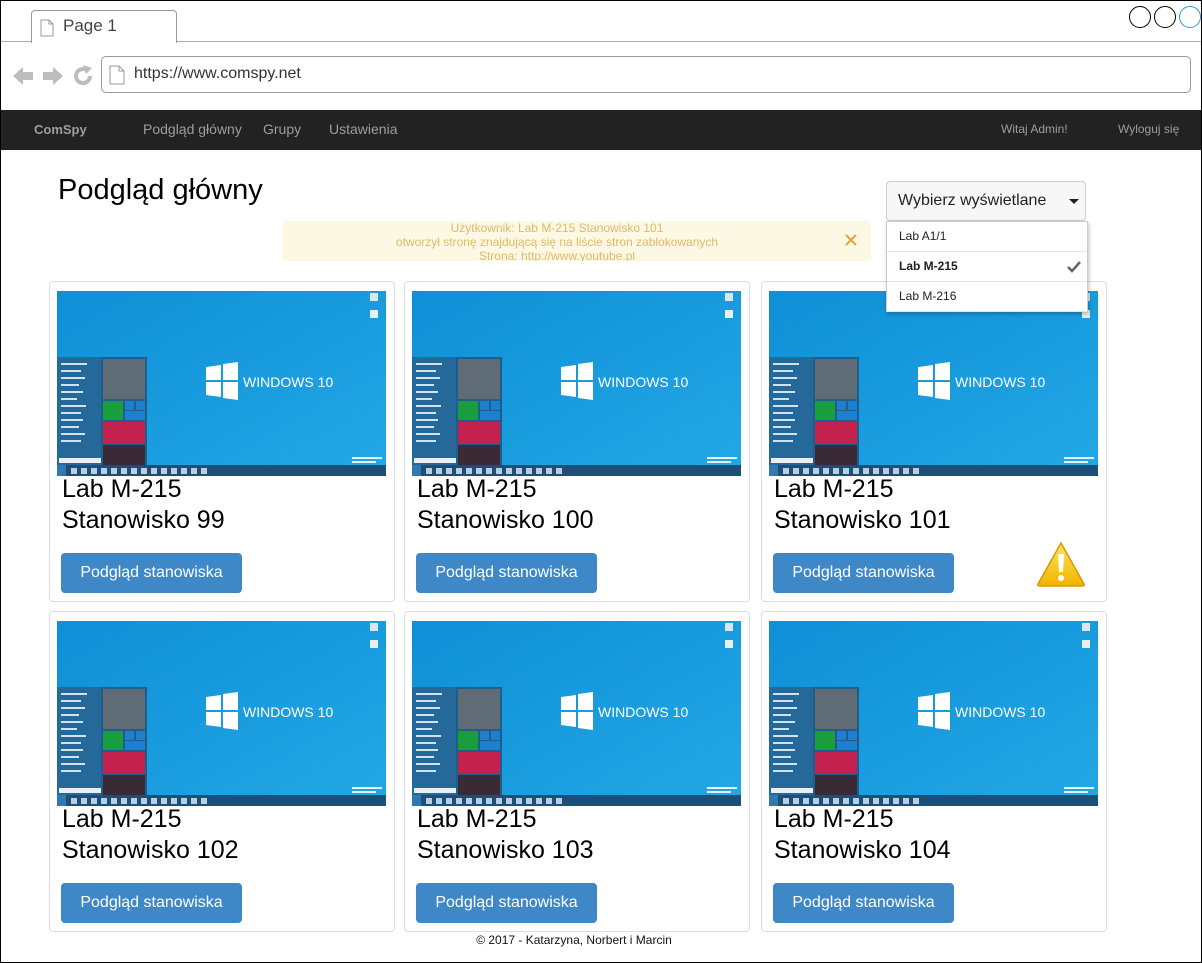 Image resolution: width=1202 pixels, height=963 pixels. I want to click on minimize-button, so click(1140, 17).